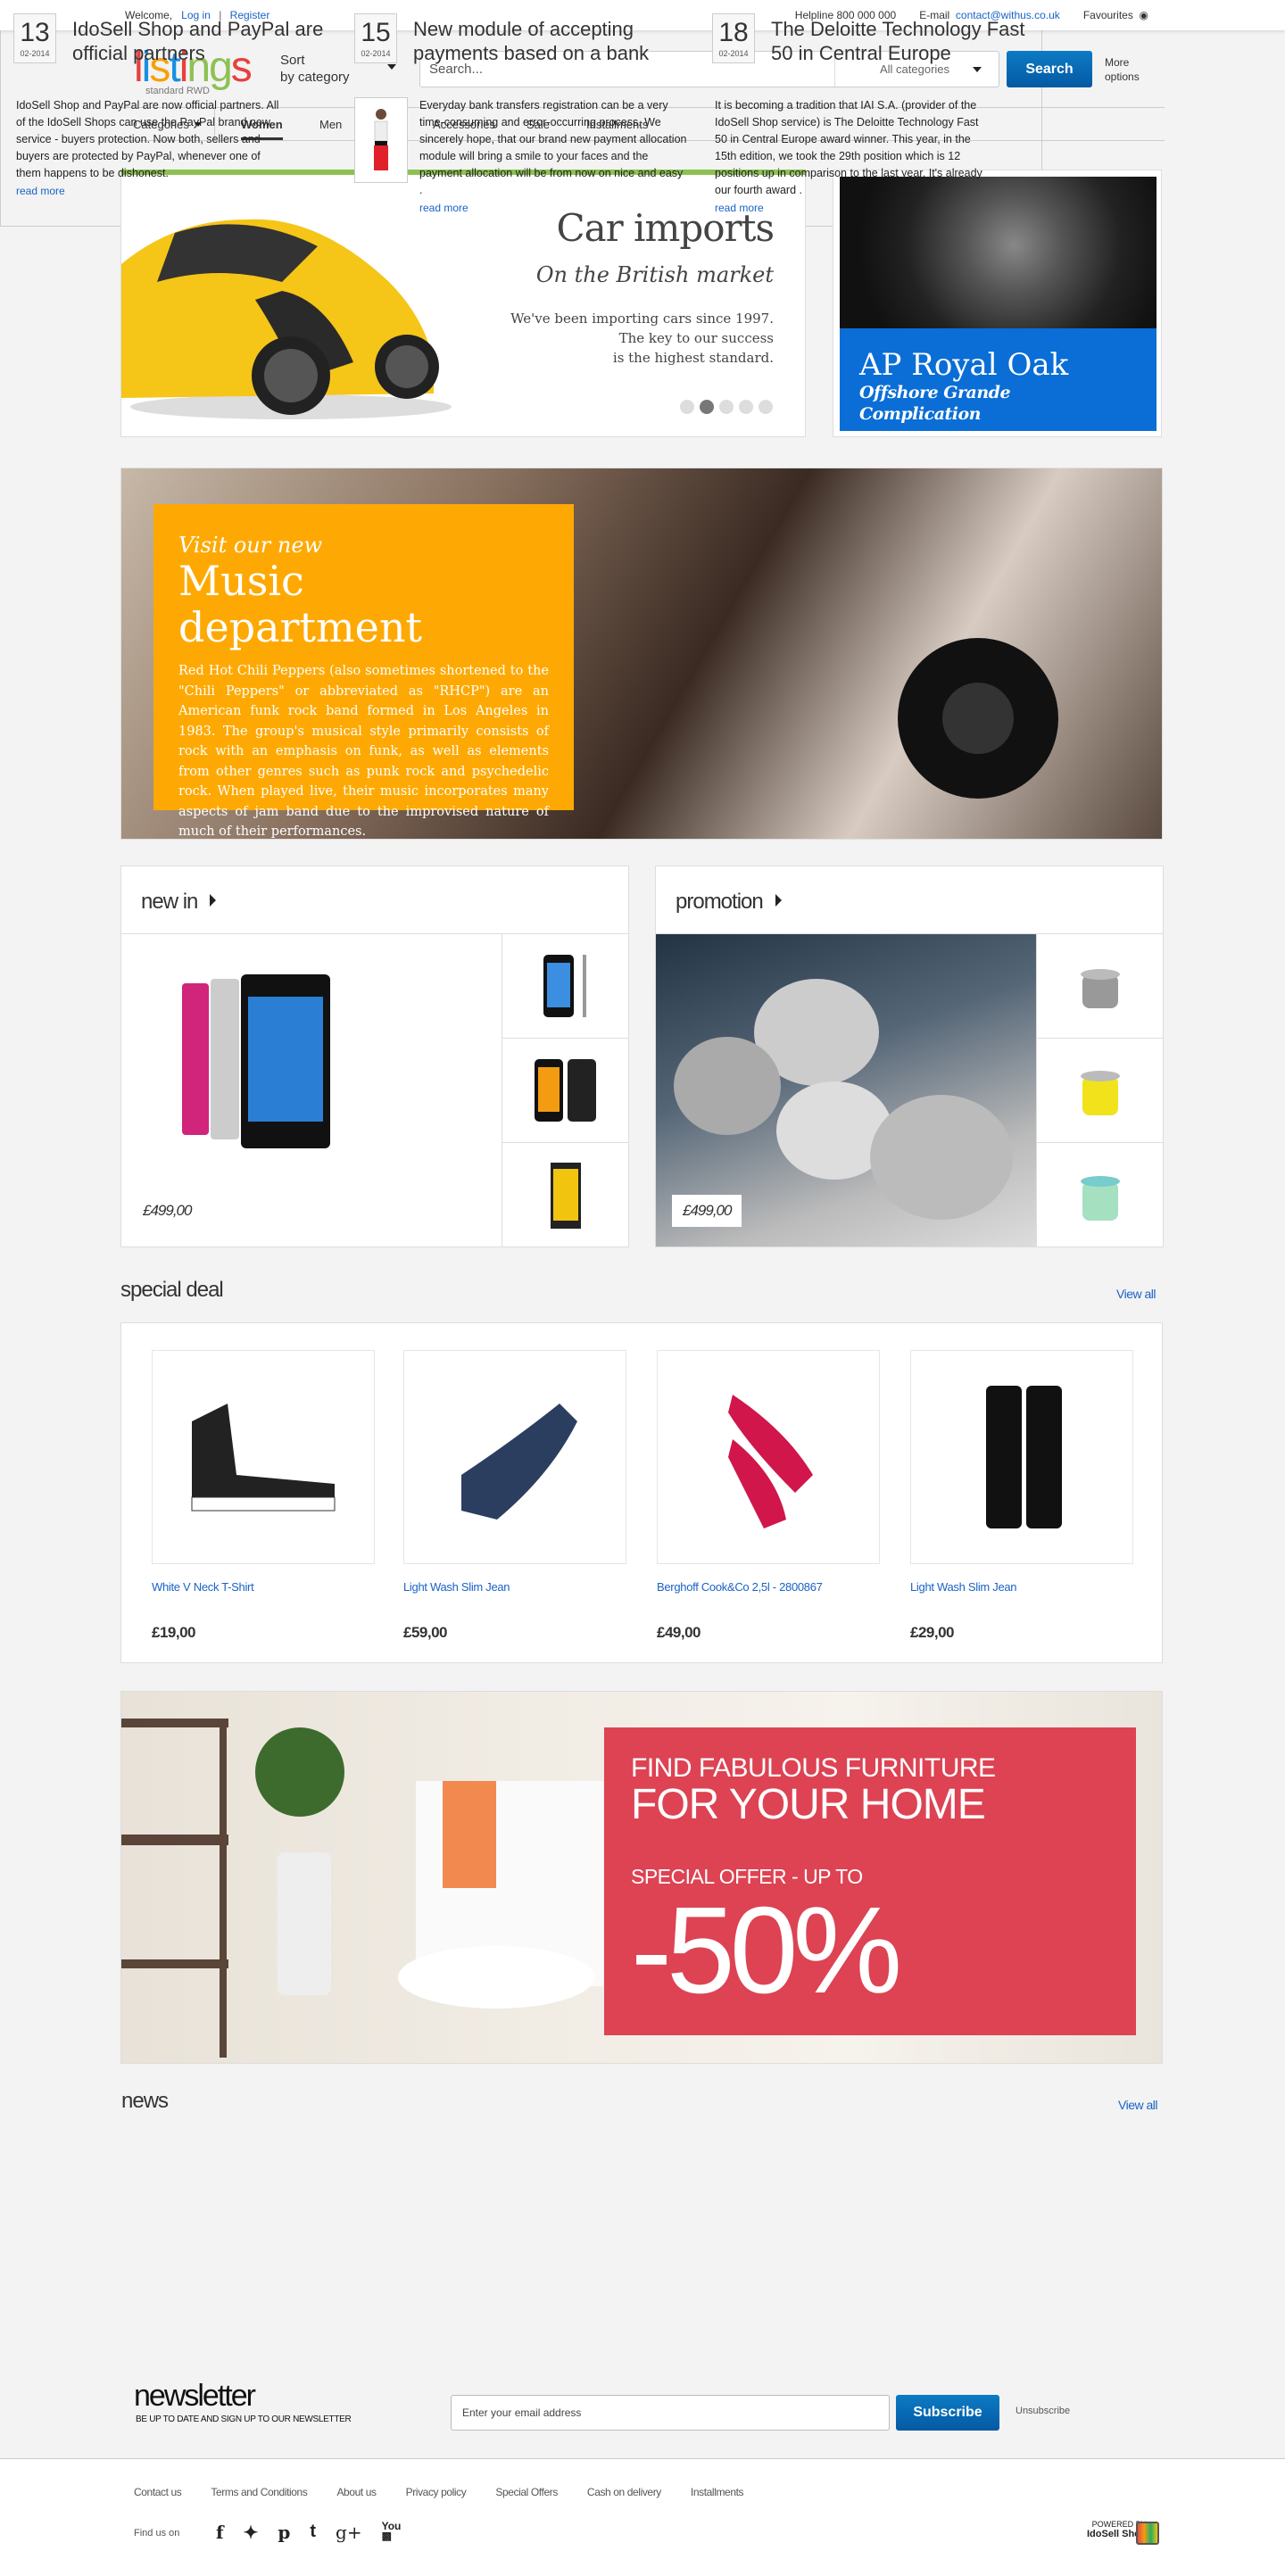  I want to click on favourites-link: Favourites ◉, so click(1115, 15).